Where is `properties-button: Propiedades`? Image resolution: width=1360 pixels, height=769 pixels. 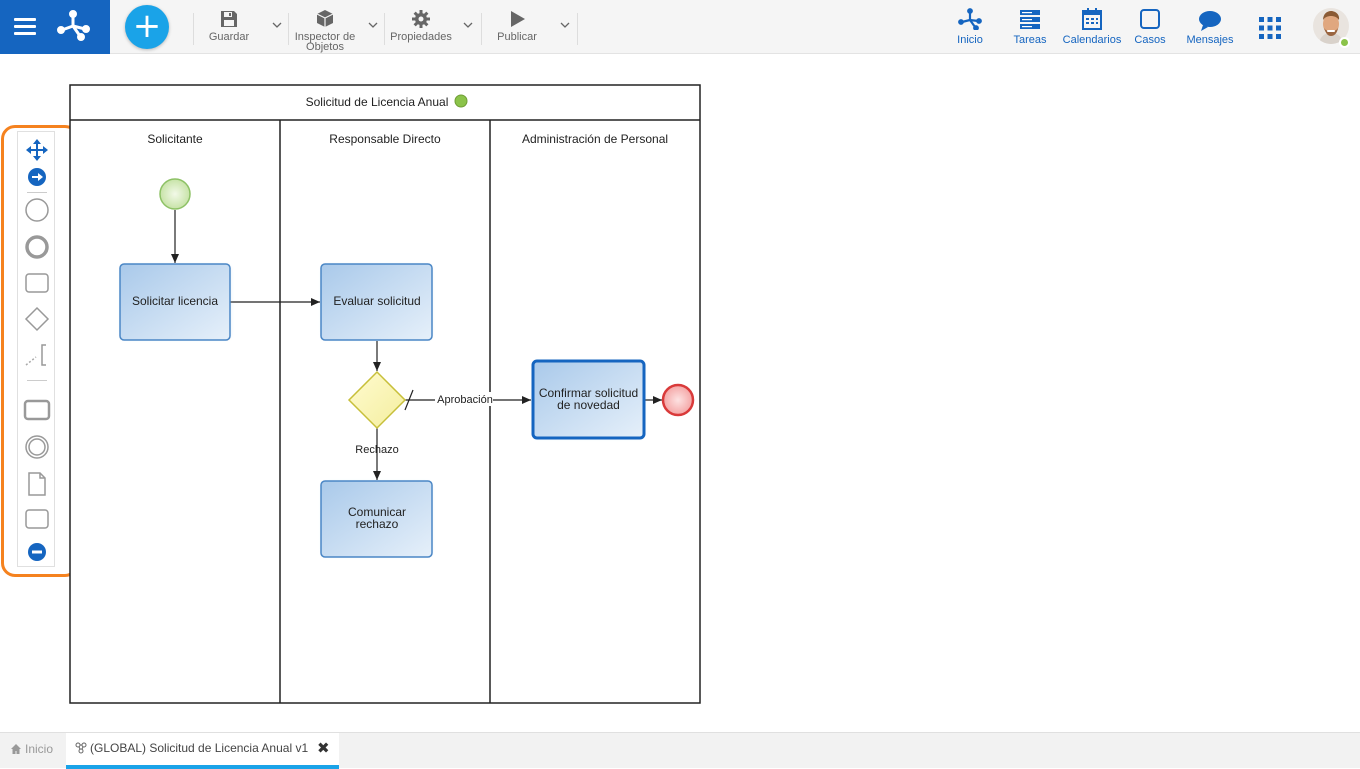 properties-button: Propiedades is located at coordinates (421, 27).